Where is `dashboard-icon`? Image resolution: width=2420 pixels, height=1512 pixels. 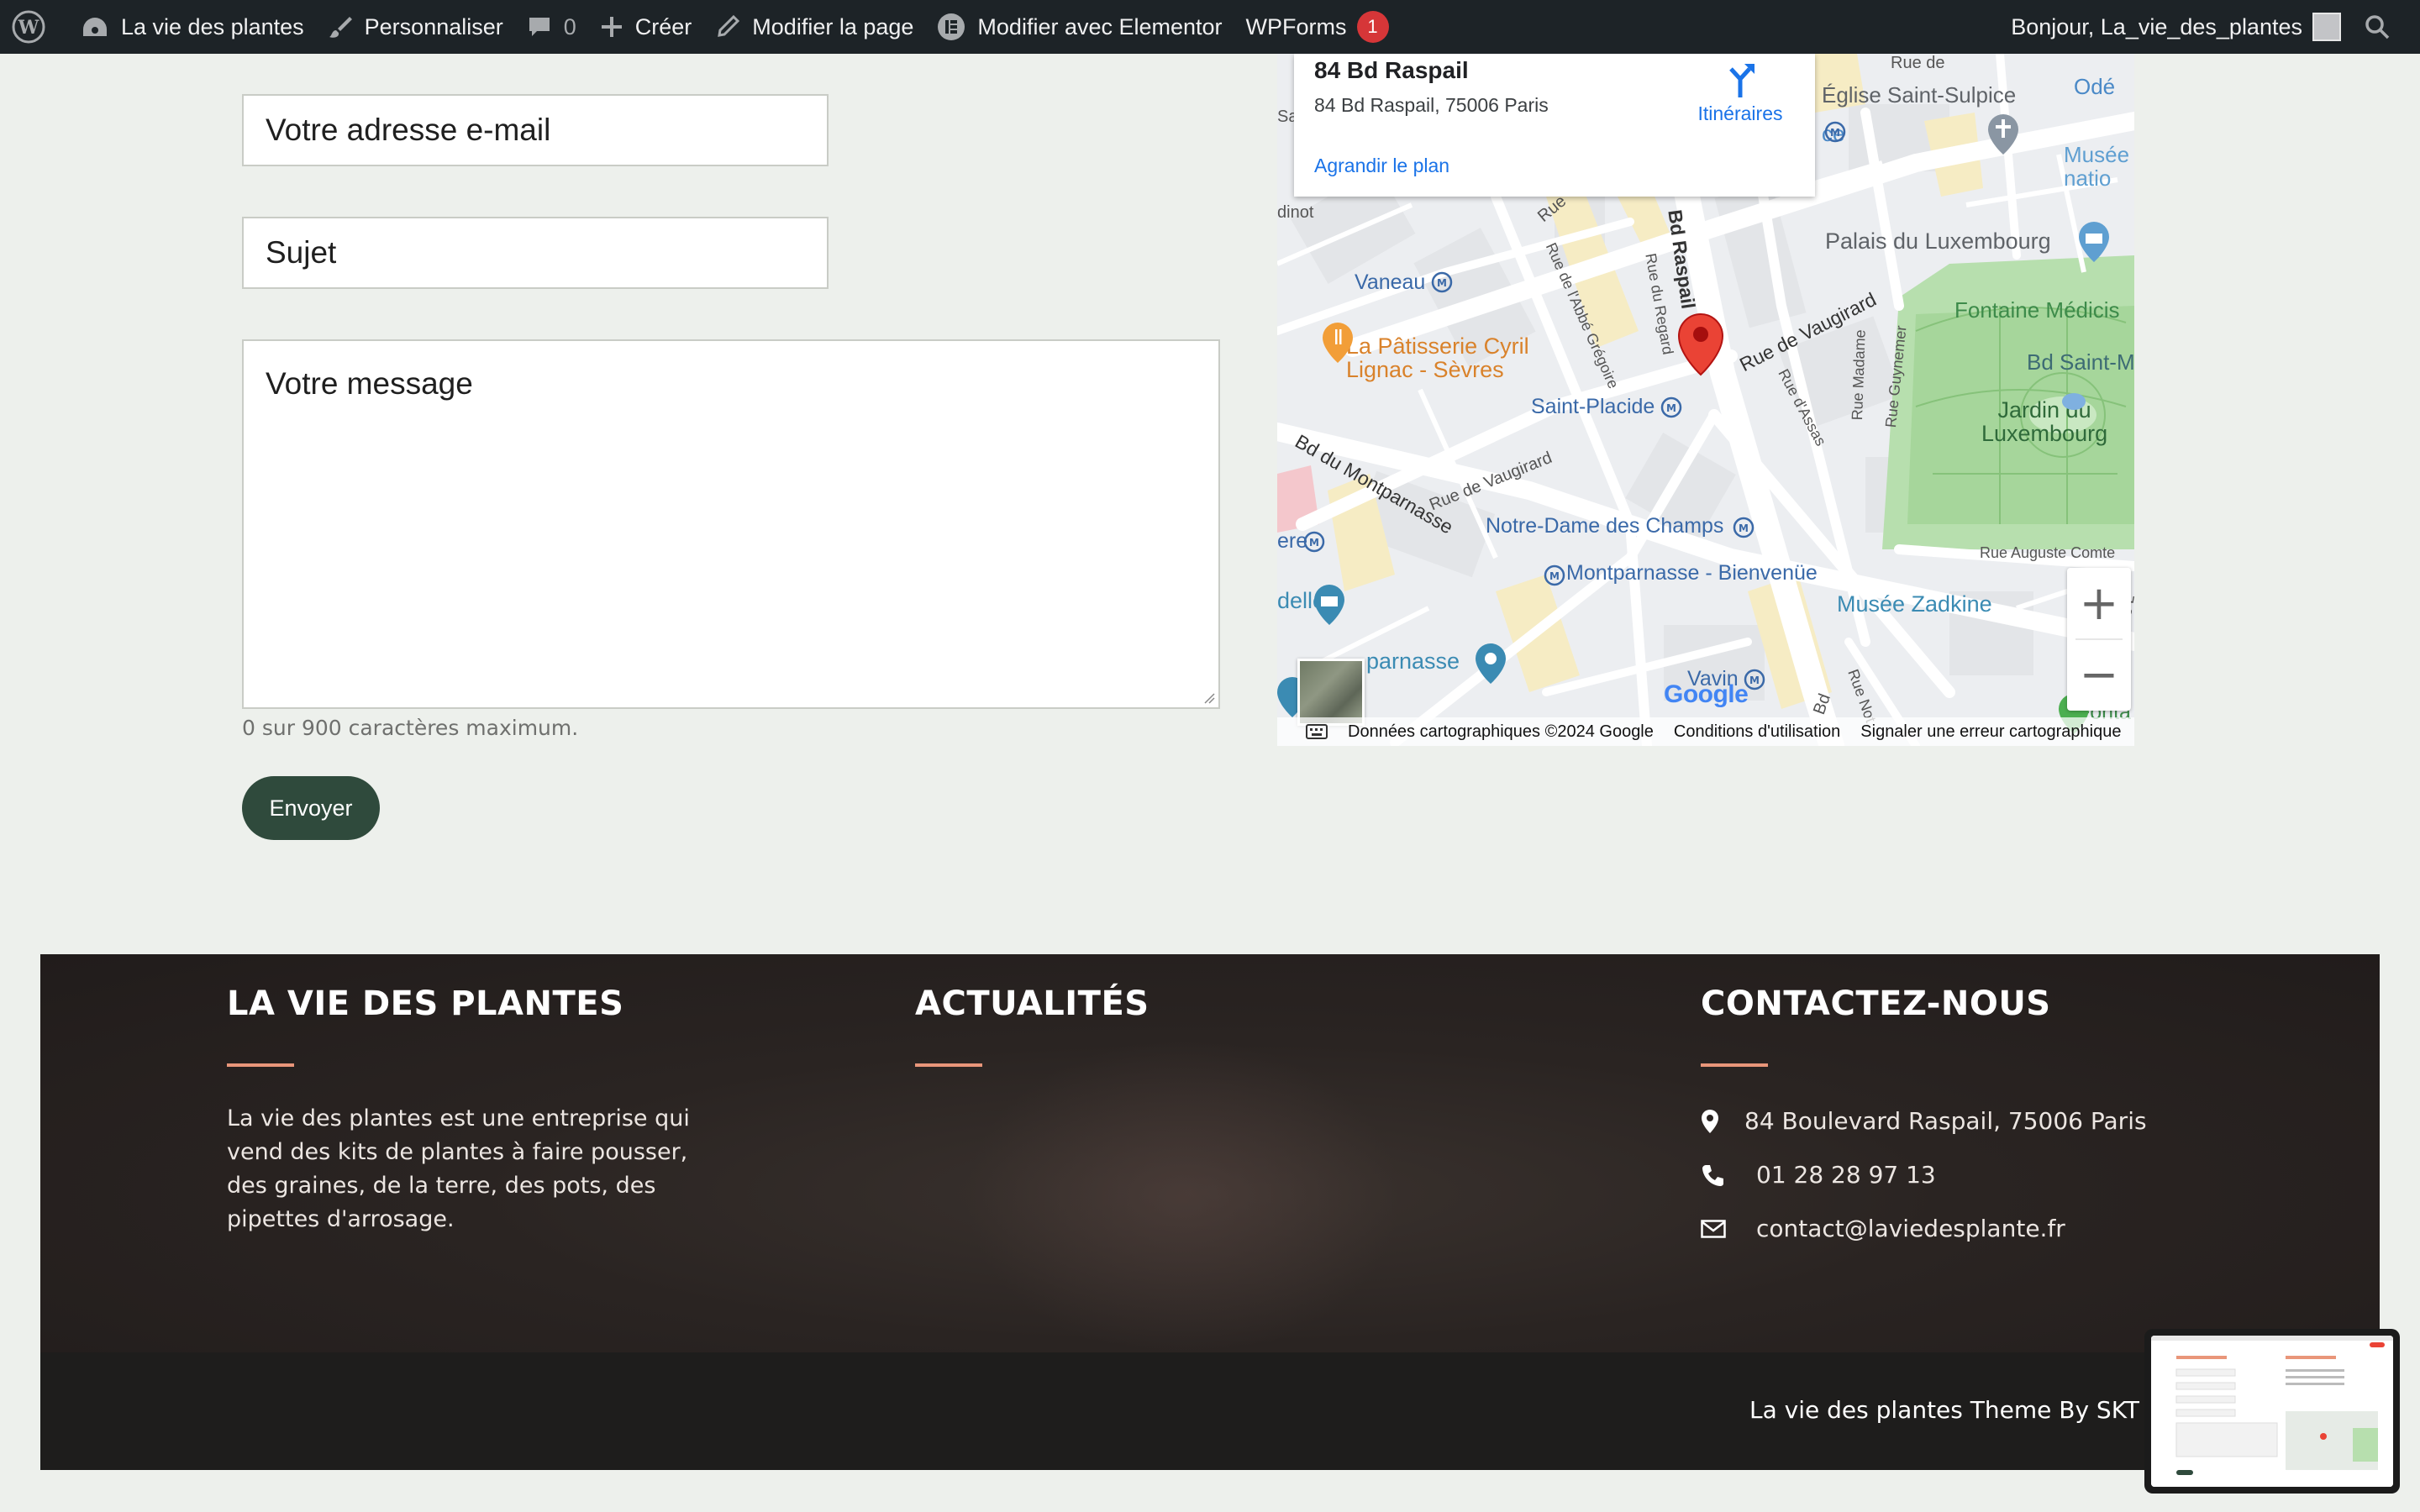 dashboard-icon is located at coordinates (95, 27).